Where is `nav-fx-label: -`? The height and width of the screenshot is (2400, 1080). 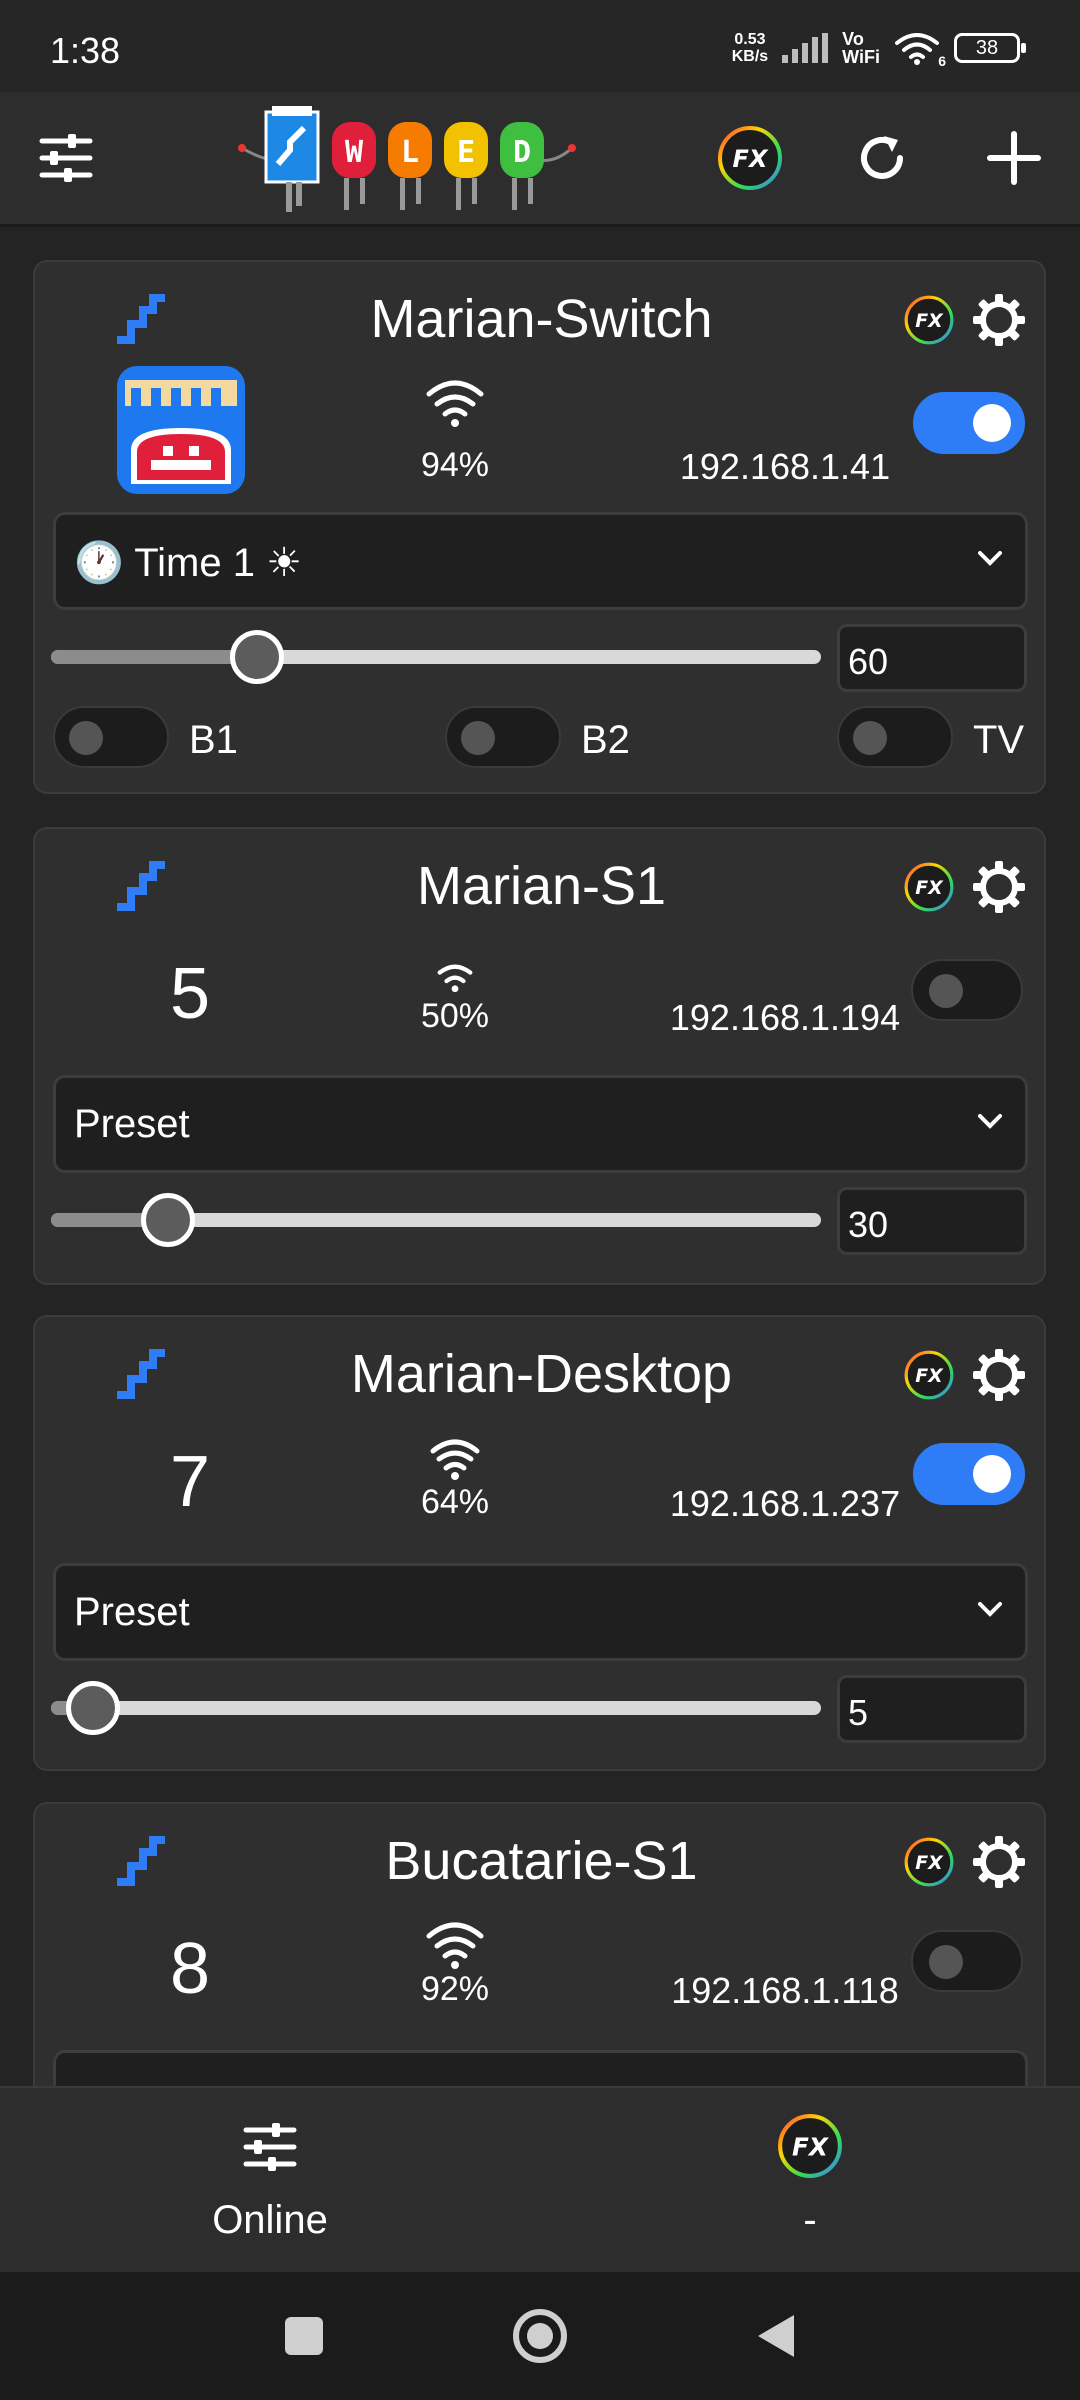
nav-fx-label: - is located at coordinates (810, 2220).